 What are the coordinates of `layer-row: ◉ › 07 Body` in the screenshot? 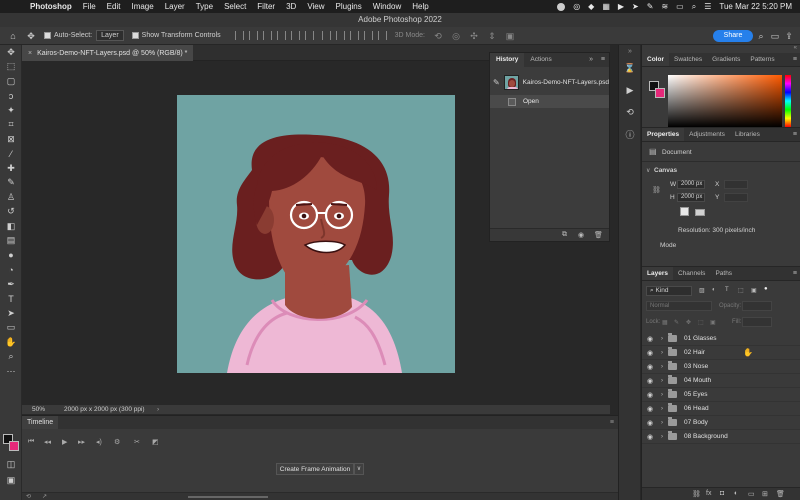 It's located at (721, 423).